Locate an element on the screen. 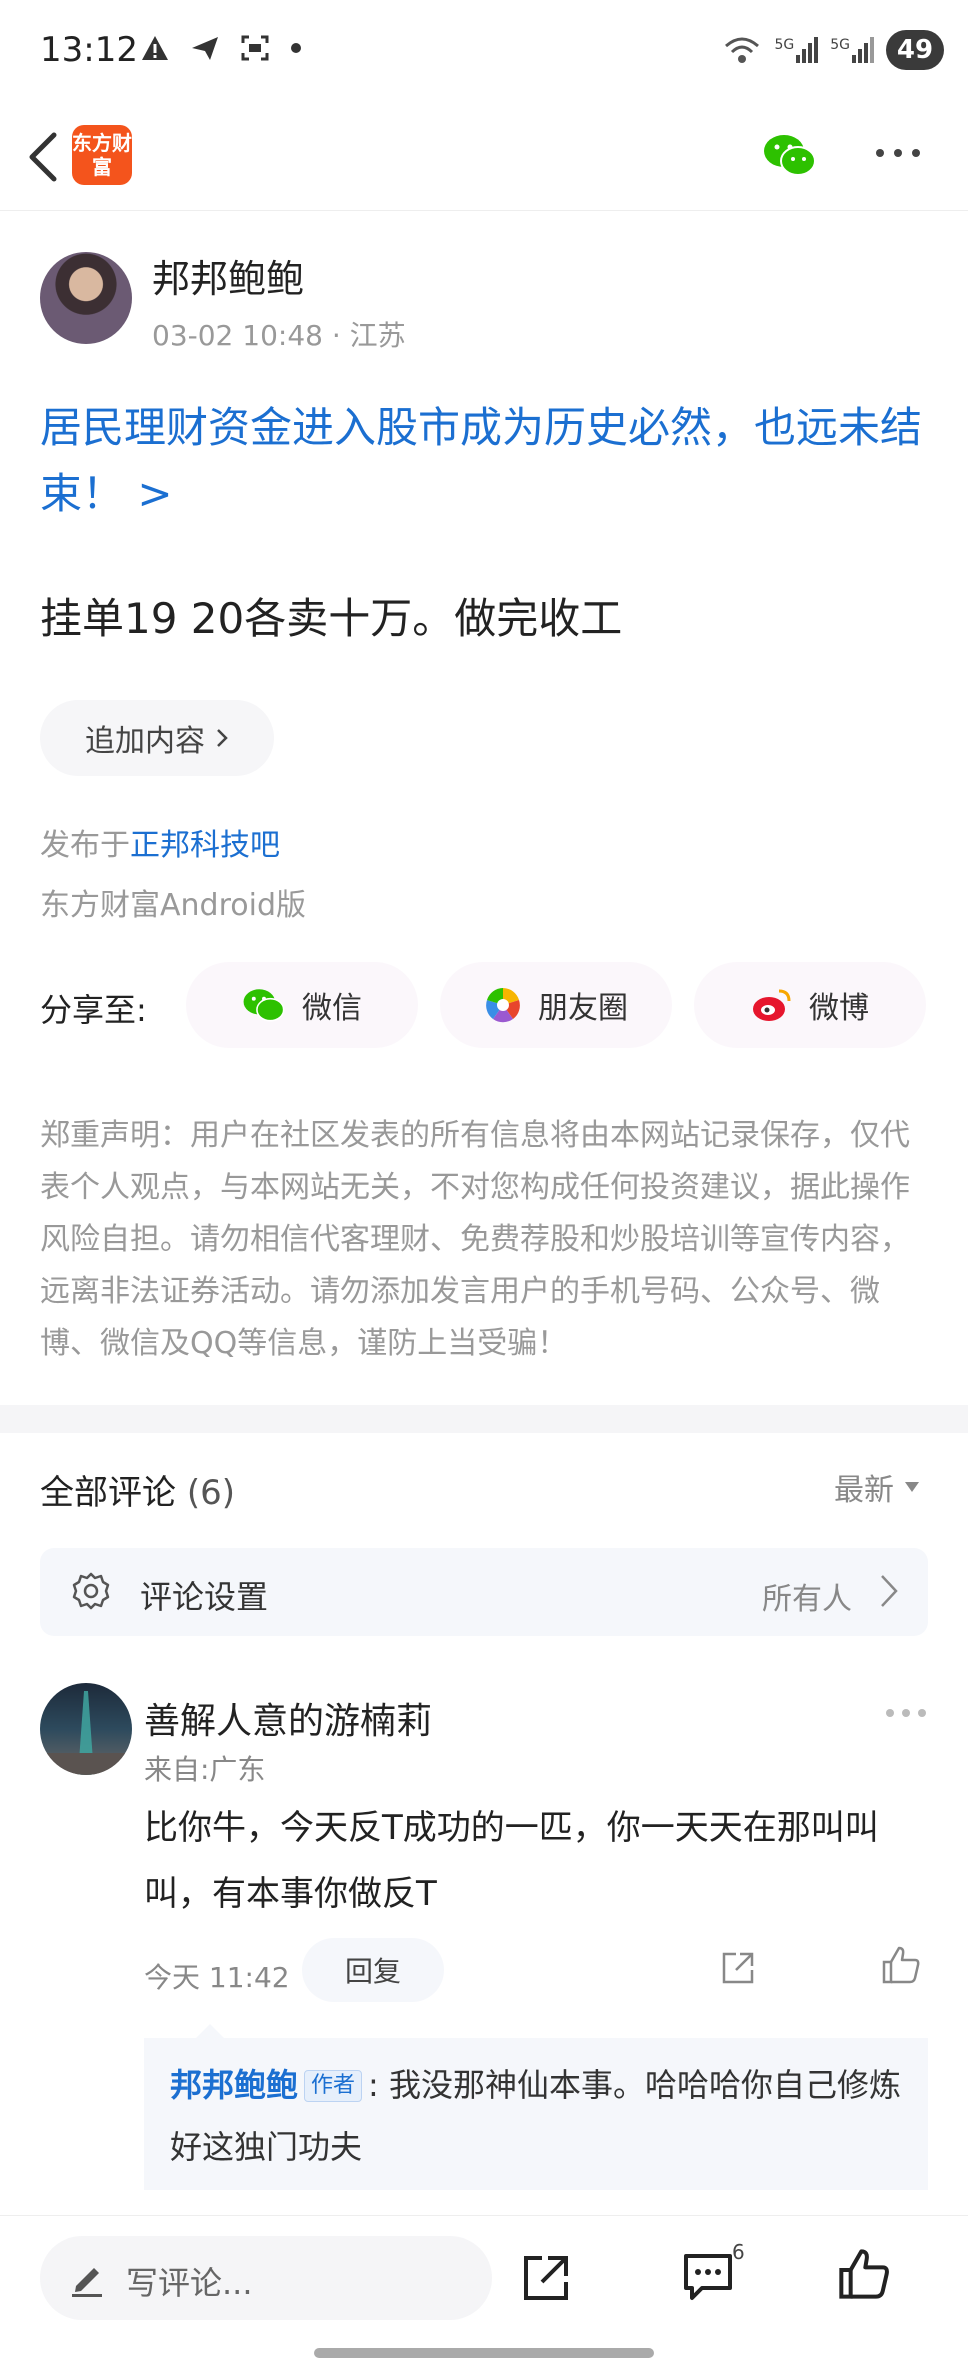  share-moments-button: 朋友圈 is located at coordinates (556, 1005).